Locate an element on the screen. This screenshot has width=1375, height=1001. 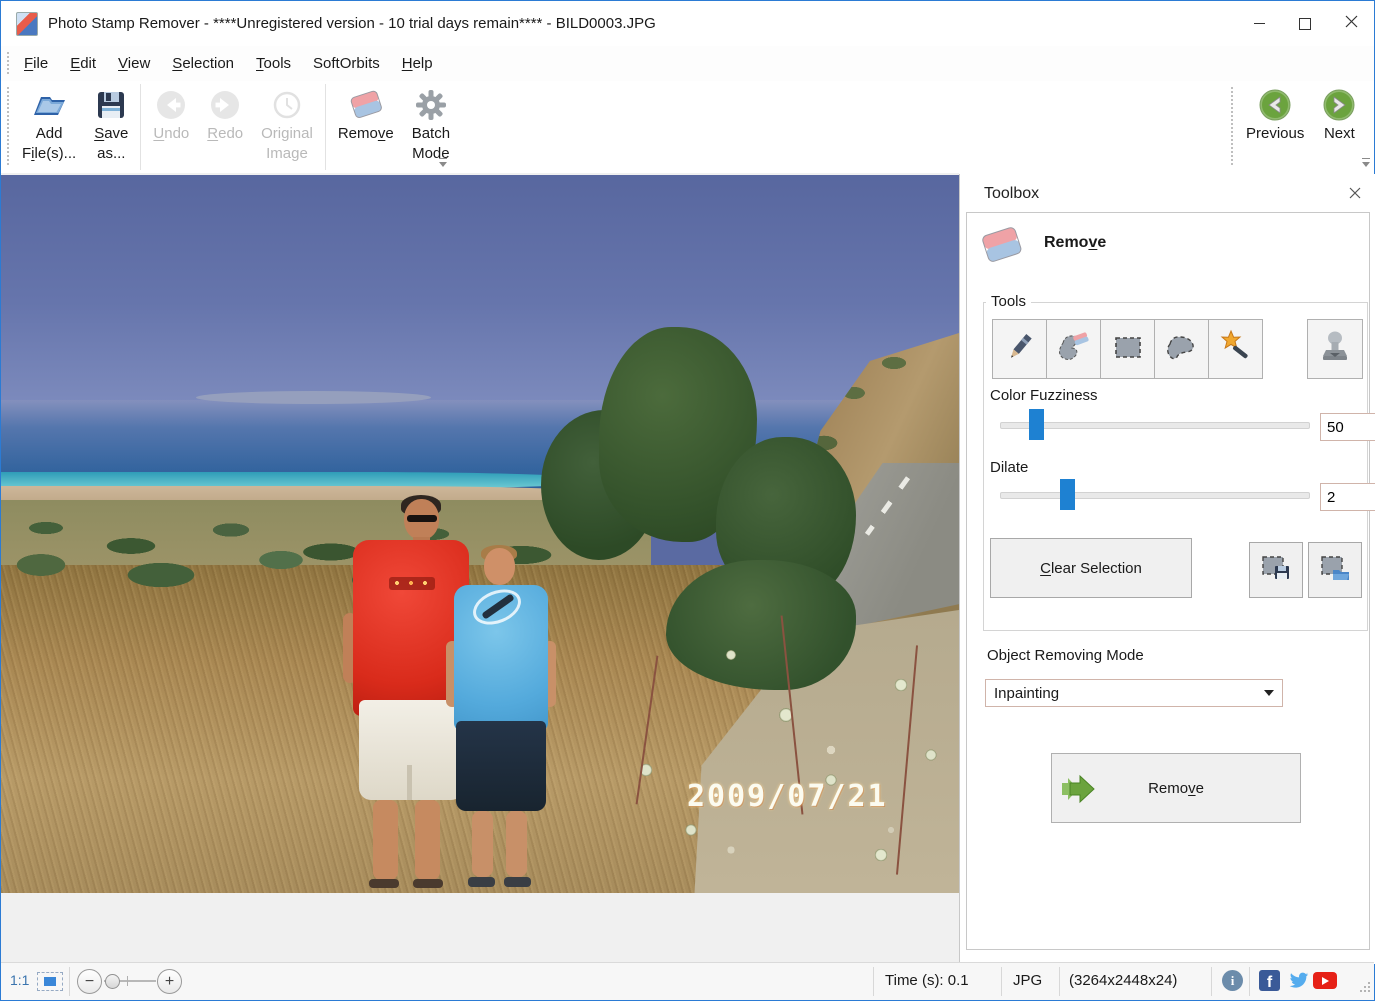
close-icon is located at coordinates (1355, 194).